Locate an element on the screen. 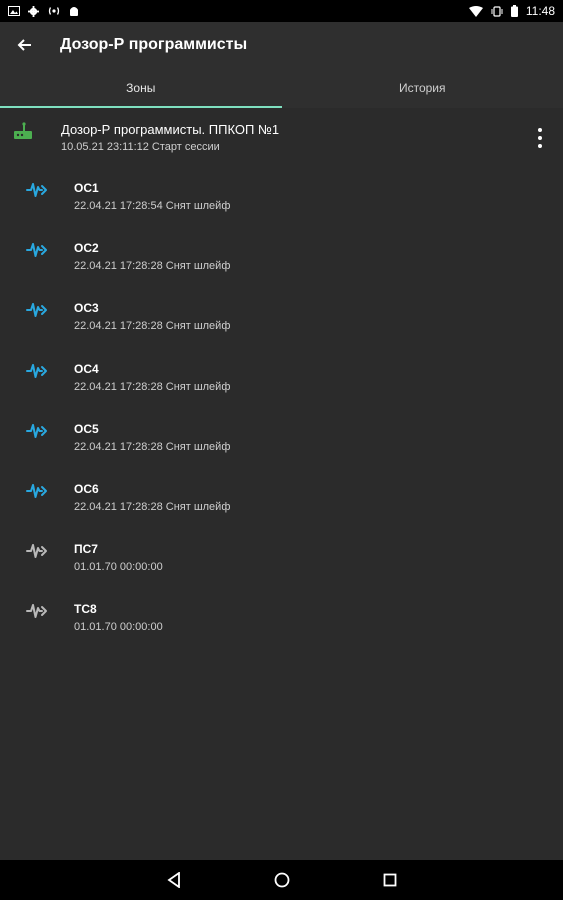  zone-item: ОС2 22.04.21 17:28:28 Снят шлейф is located at coordinates (281, 271).